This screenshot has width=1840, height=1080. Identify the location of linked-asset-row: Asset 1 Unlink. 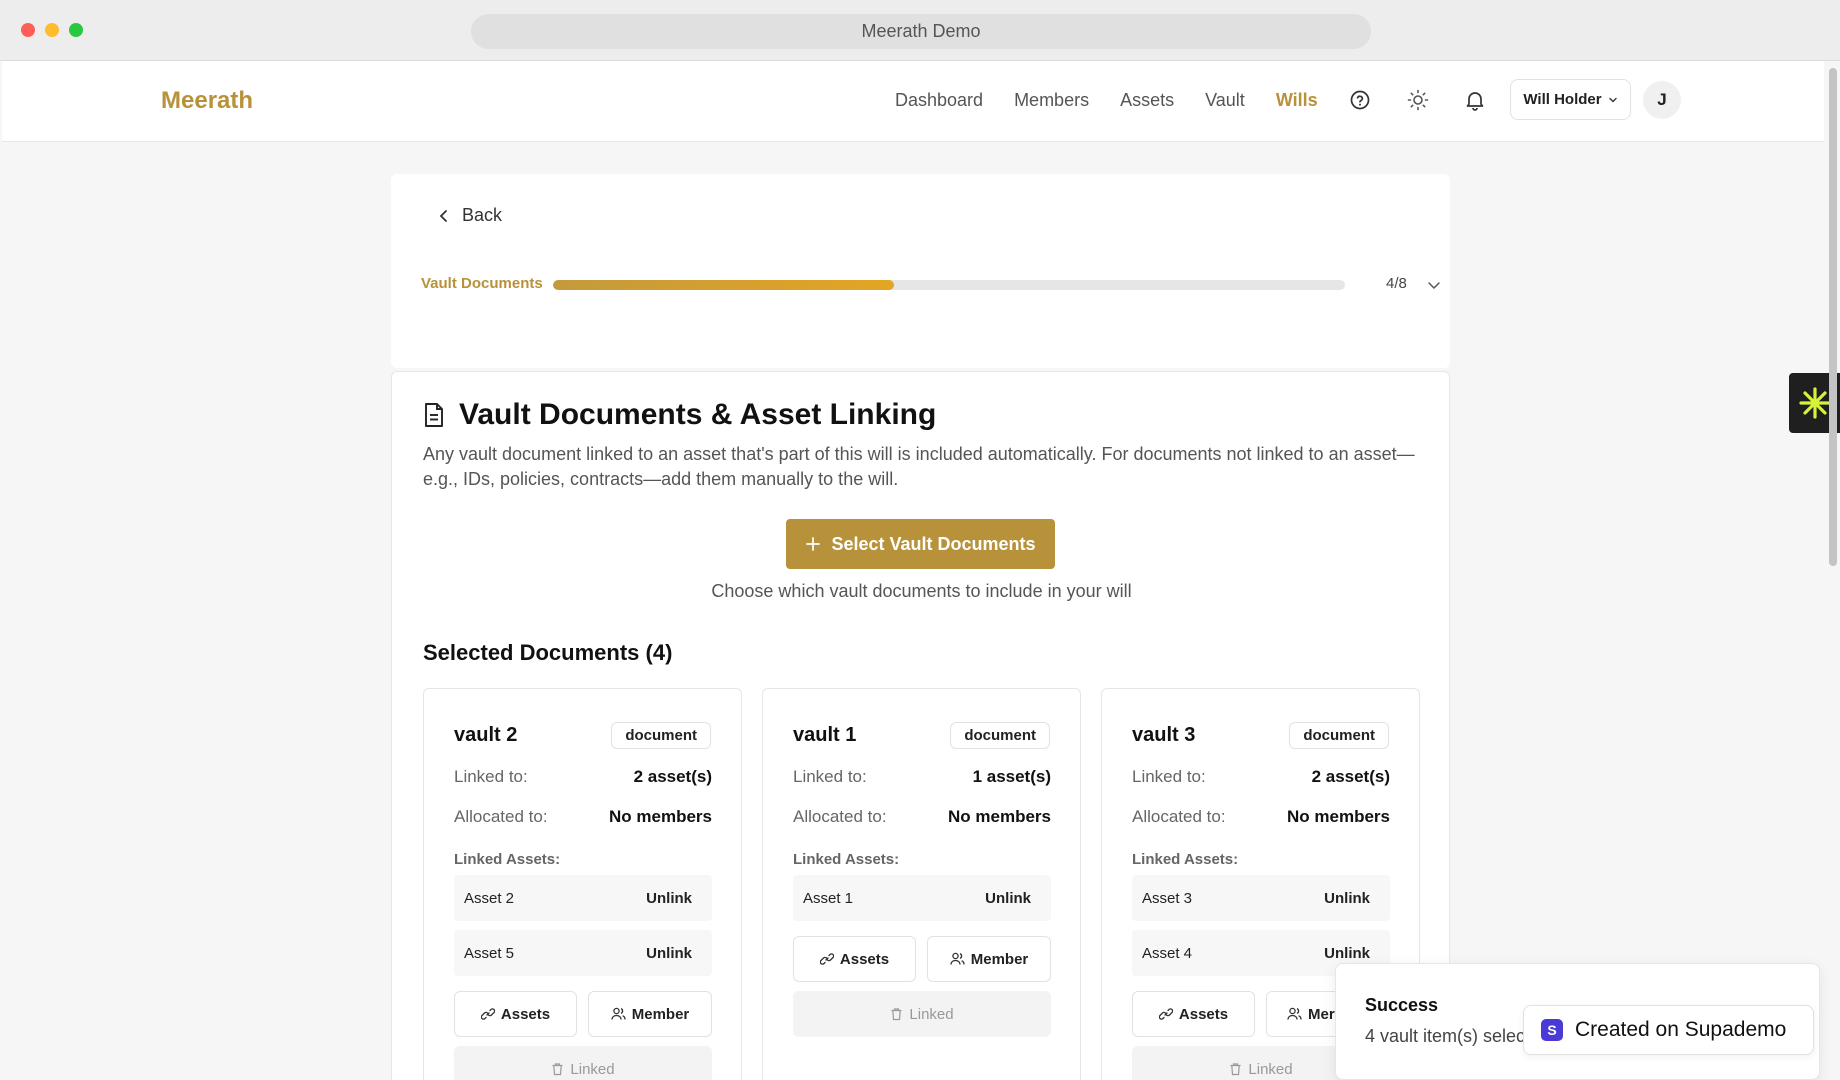
(922, 898).